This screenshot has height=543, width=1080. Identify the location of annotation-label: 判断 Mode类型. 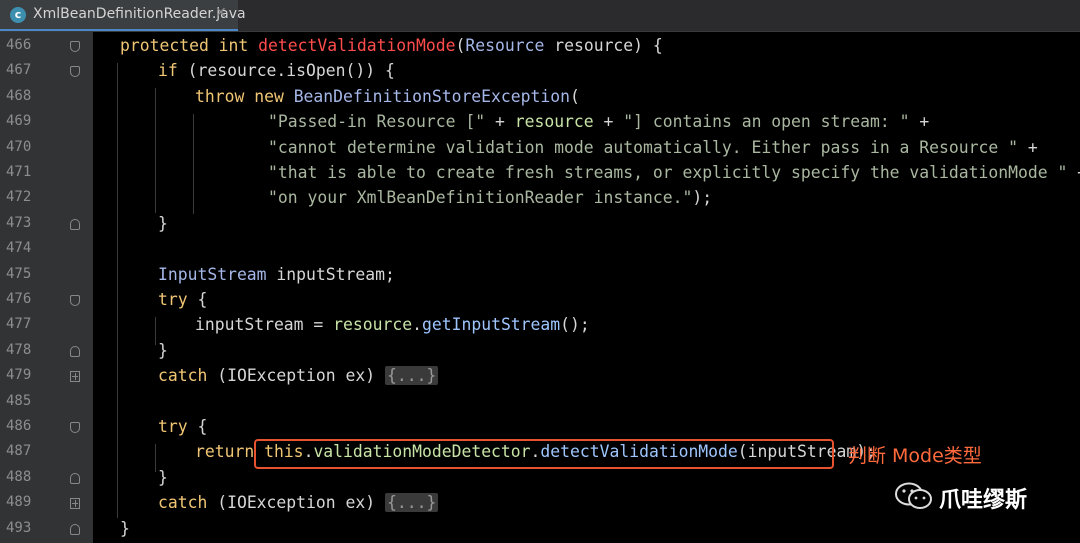
(915, 456).